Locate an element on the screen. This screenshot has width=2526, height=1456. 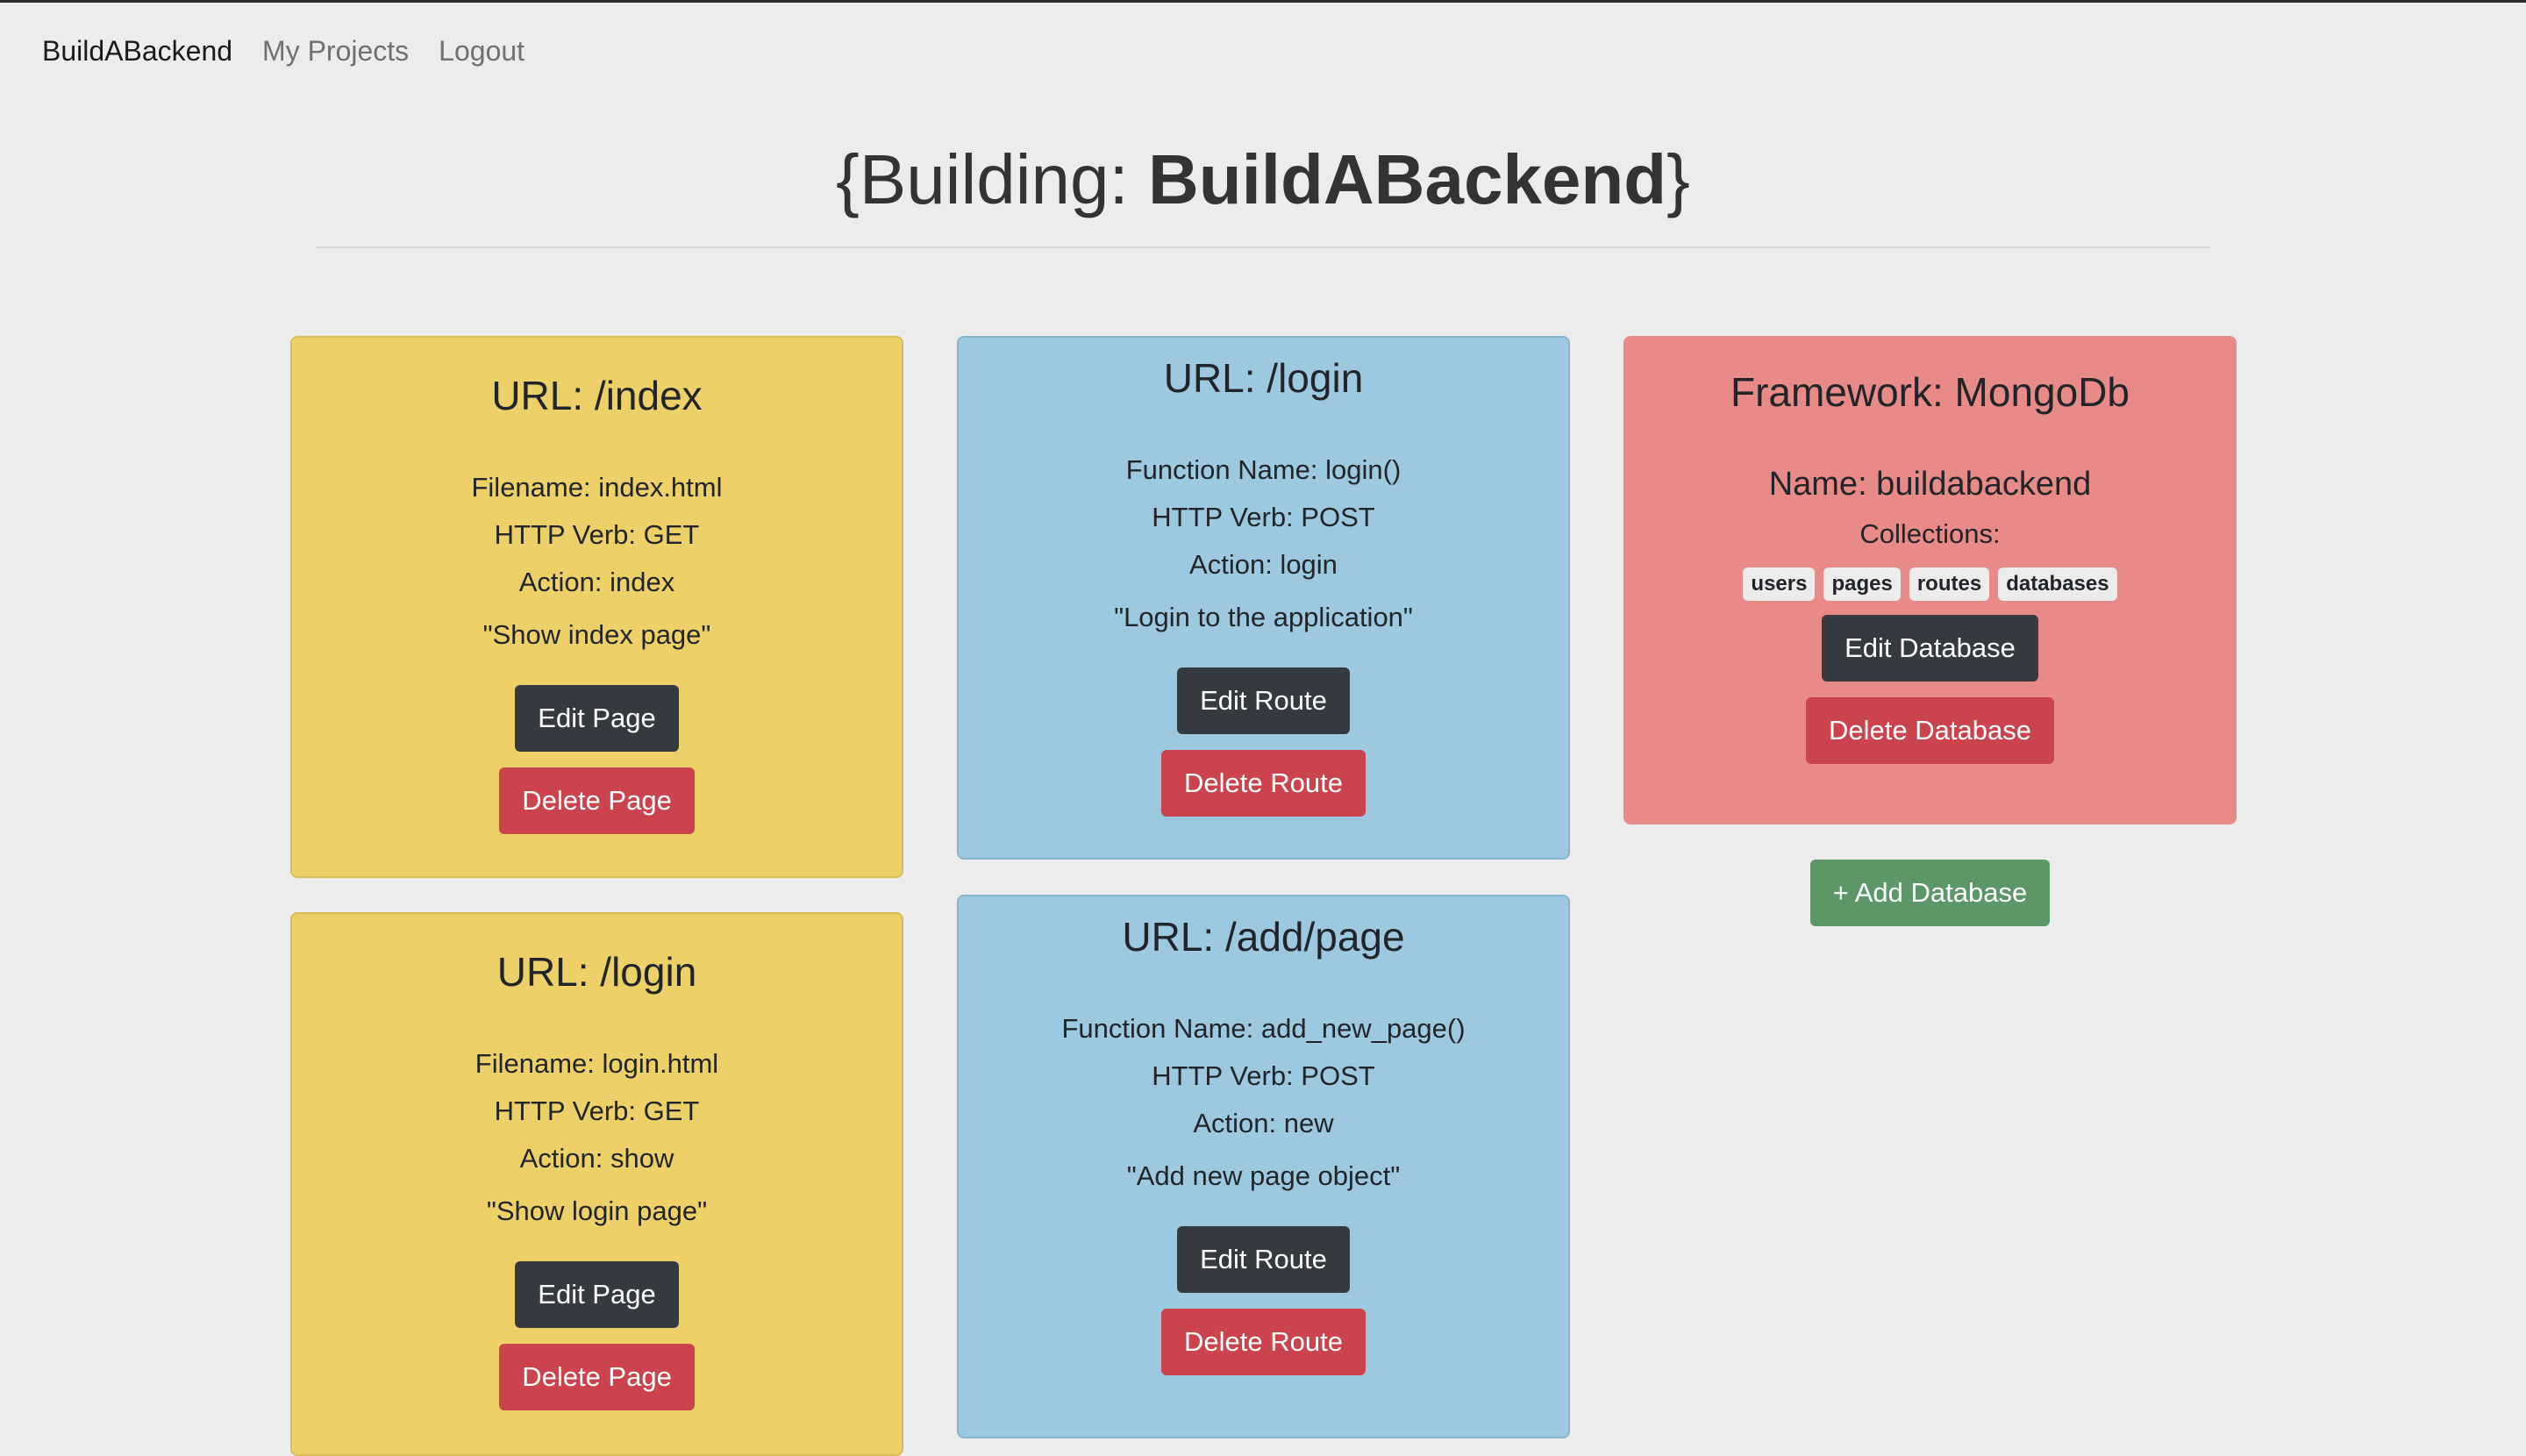
page-action: Action: show is located at coordinates (596, 1158).